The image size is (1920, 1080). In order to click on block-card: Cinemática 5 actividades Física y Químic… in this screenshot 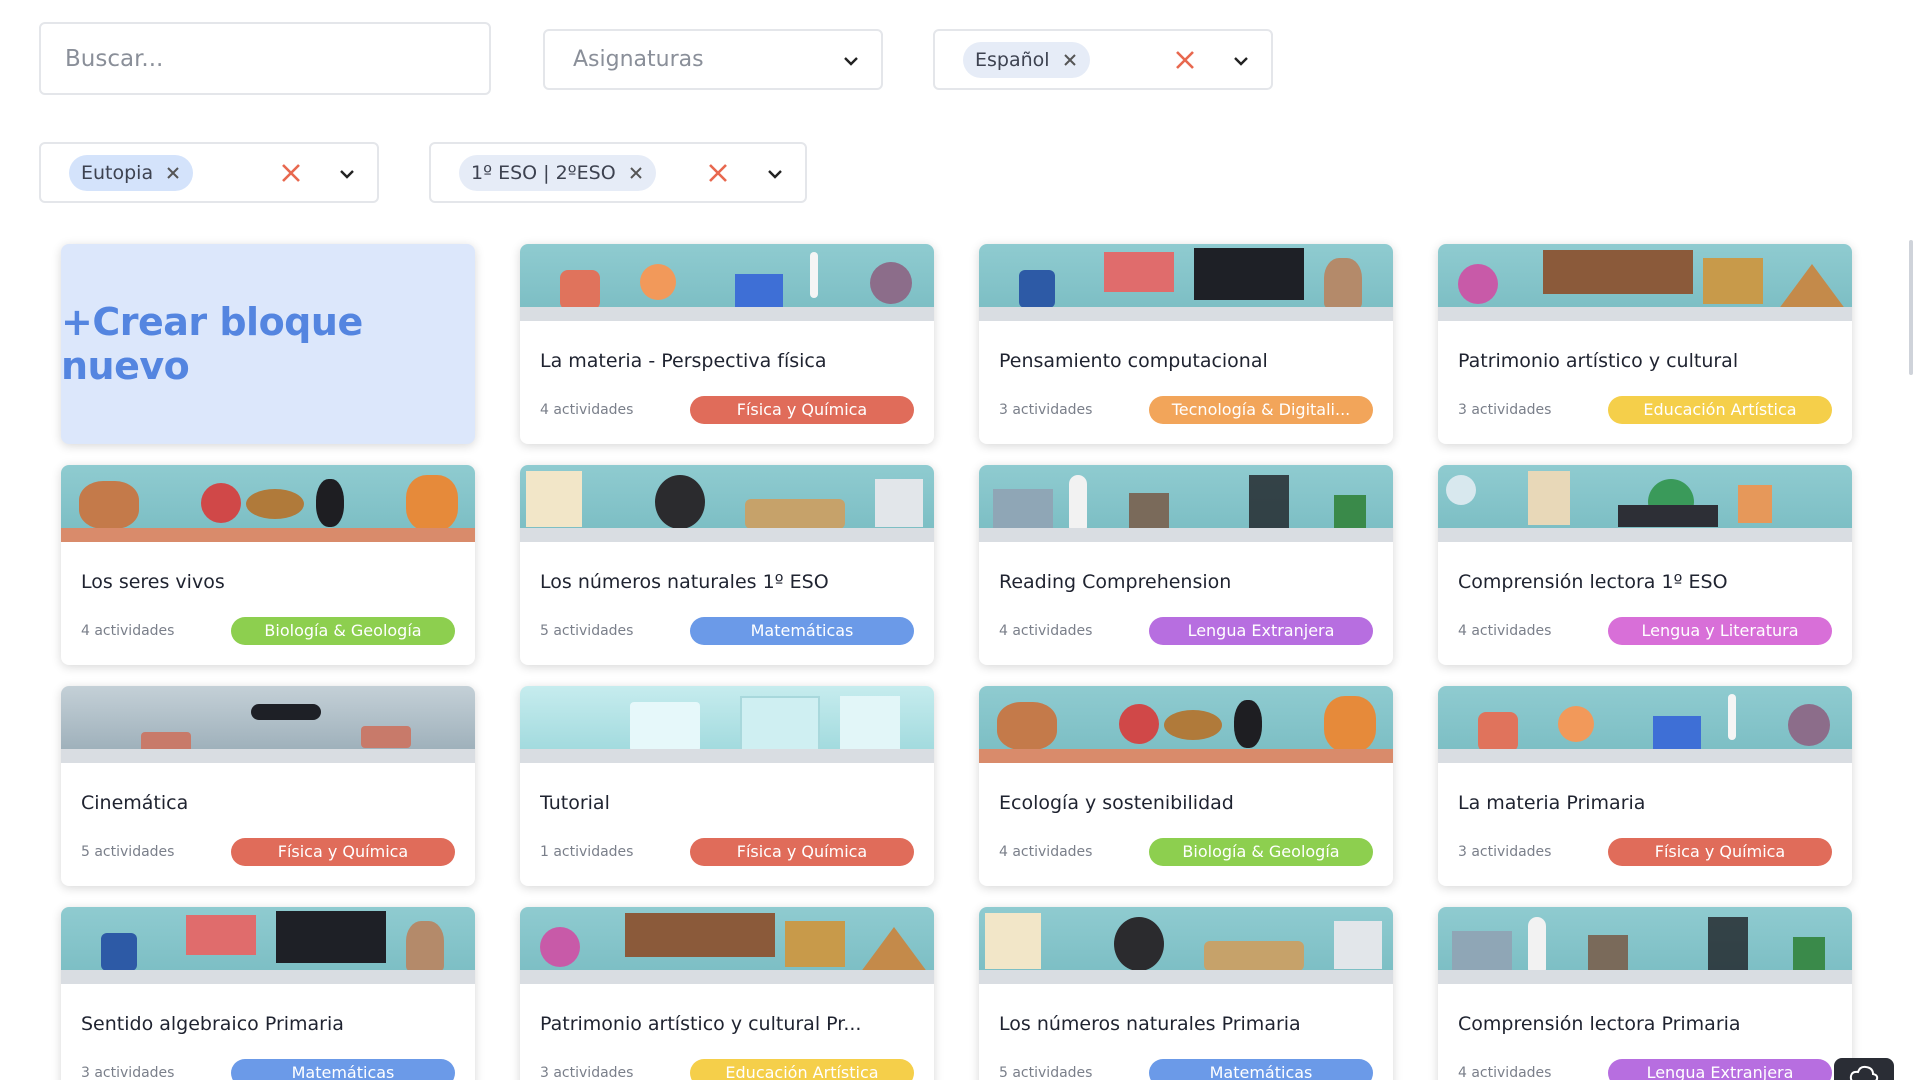, I will do `click(268, 786)`.